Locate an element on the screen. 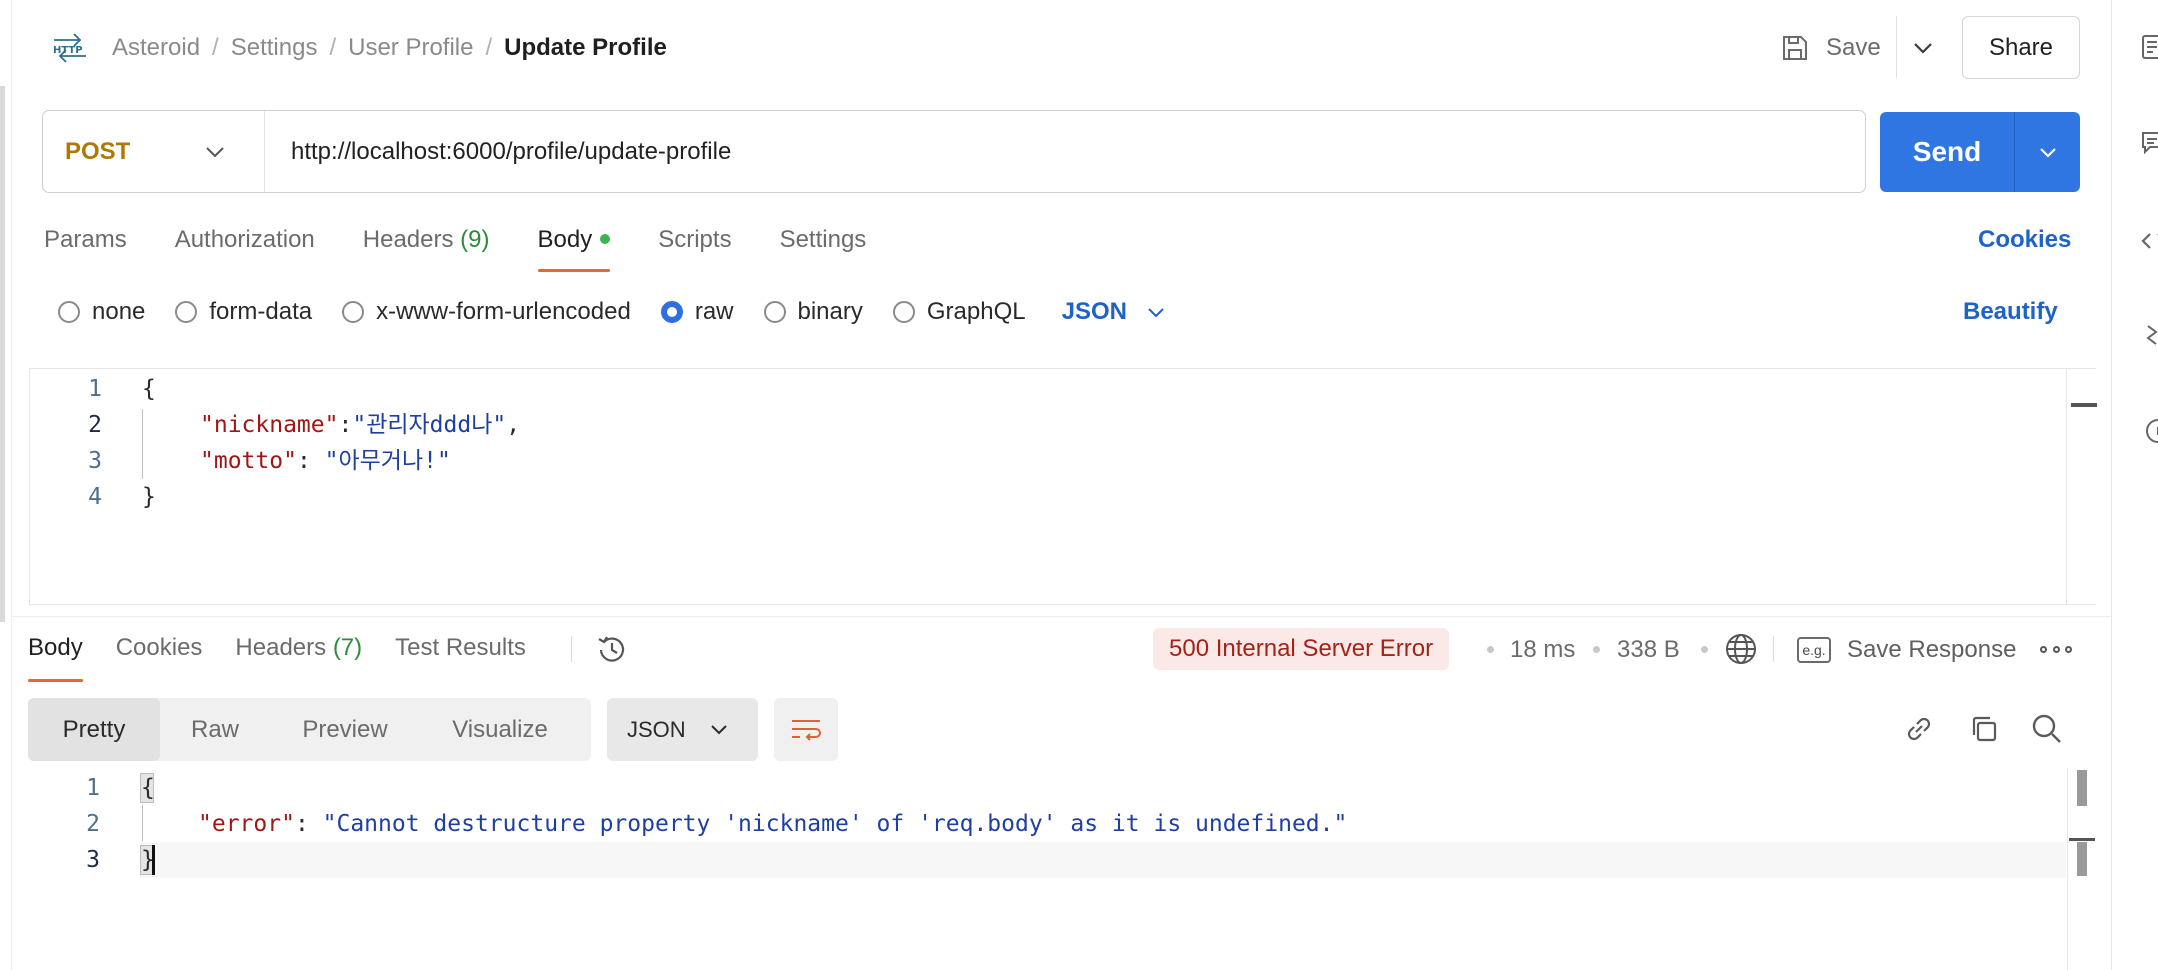 Image resolution: width=2158 pixels, height=970 pixels. request-name: Update Profile is located at coordinates (585, 48).